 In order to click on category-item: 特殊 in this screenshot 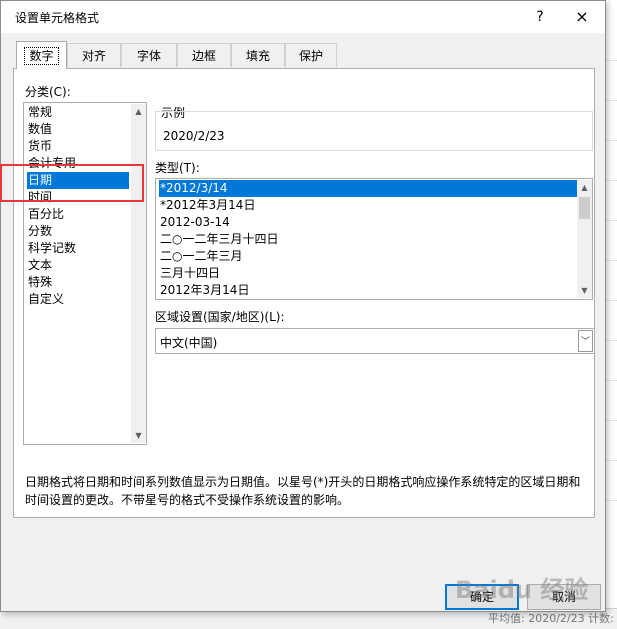, I will do `click(78, 282)`.